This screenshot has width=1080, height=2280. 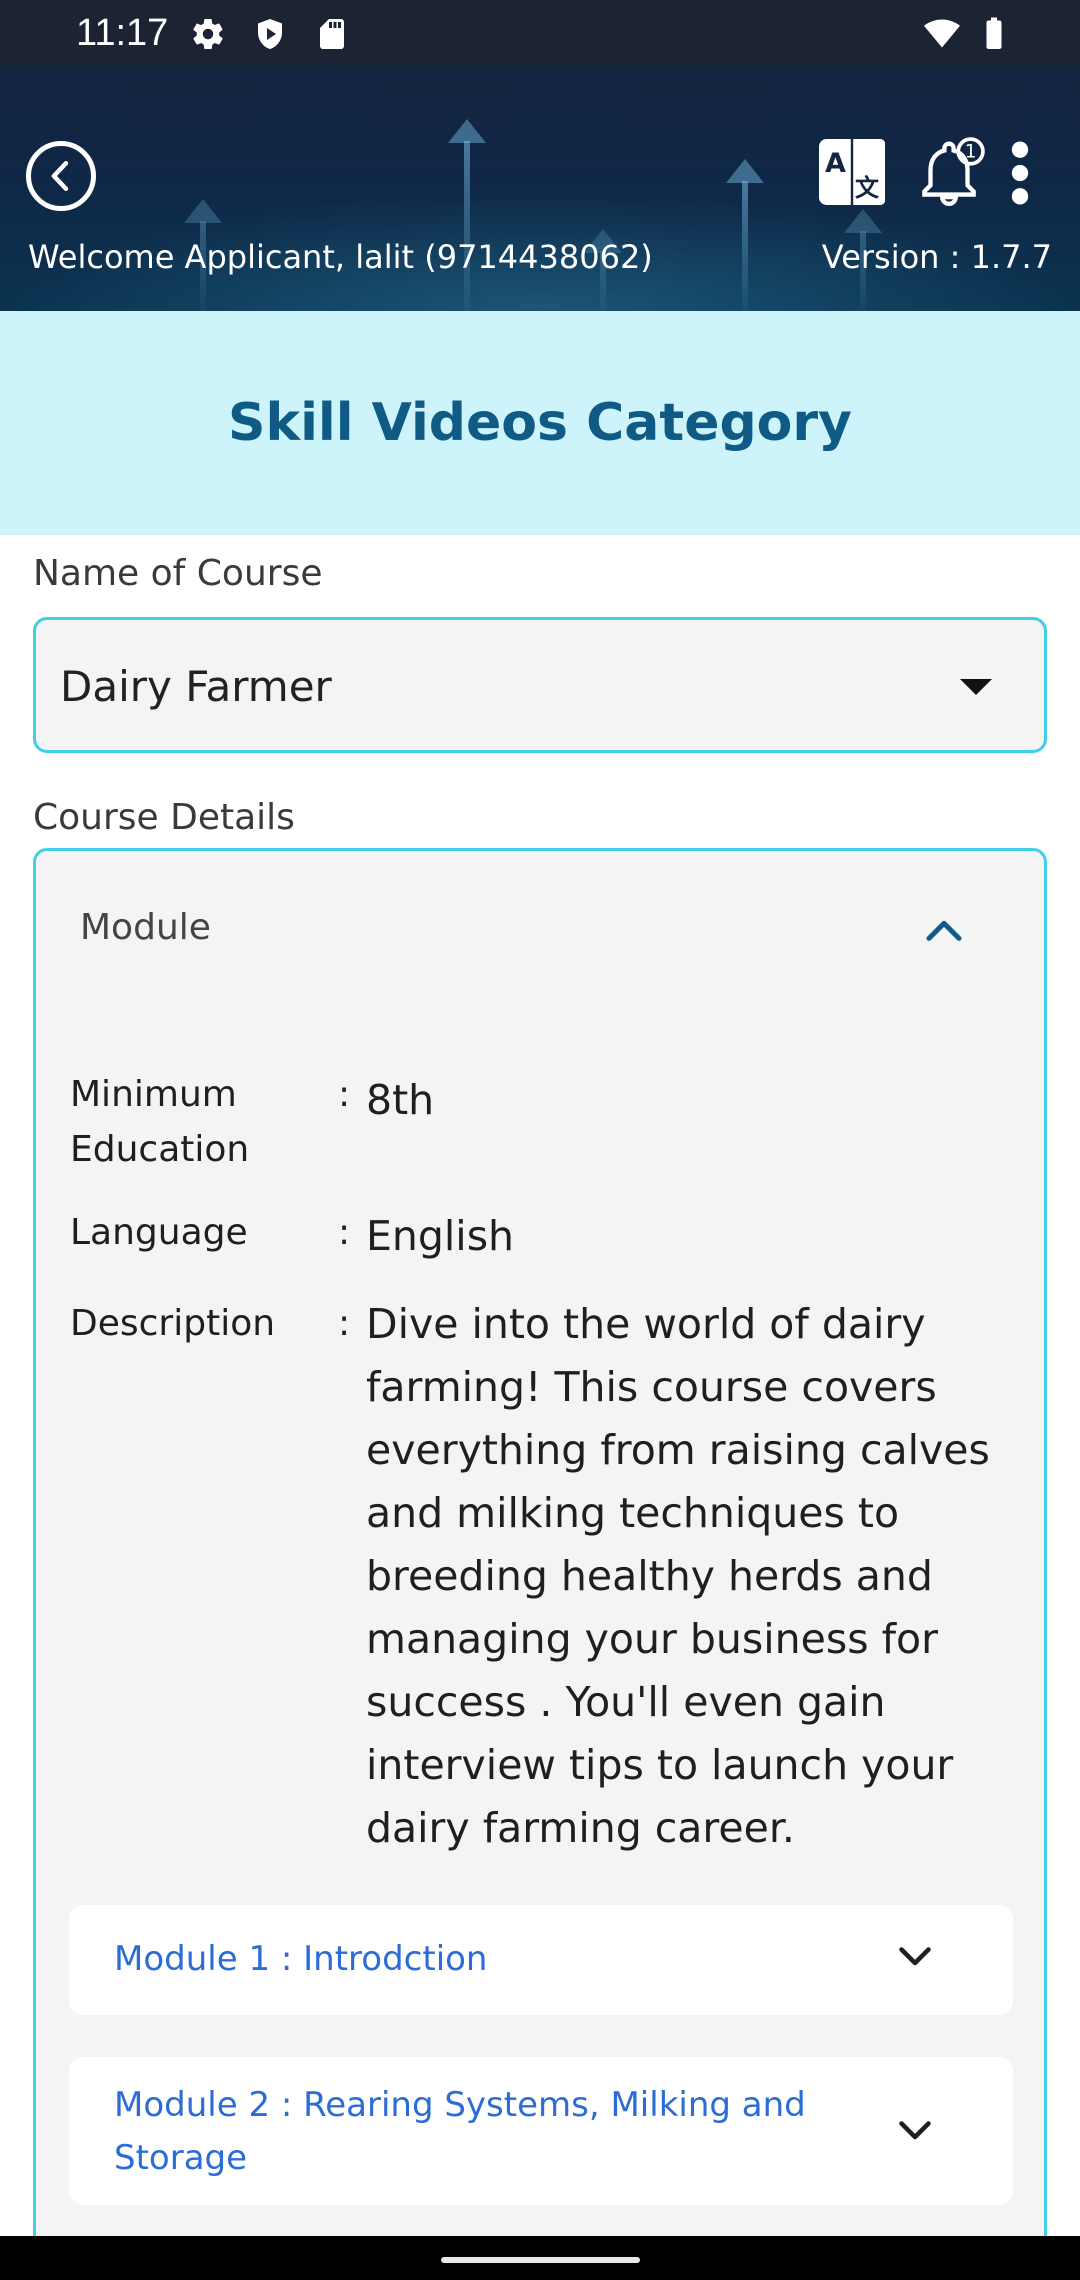 I want to click on description-label: Description, so click(x=173, y=1323).